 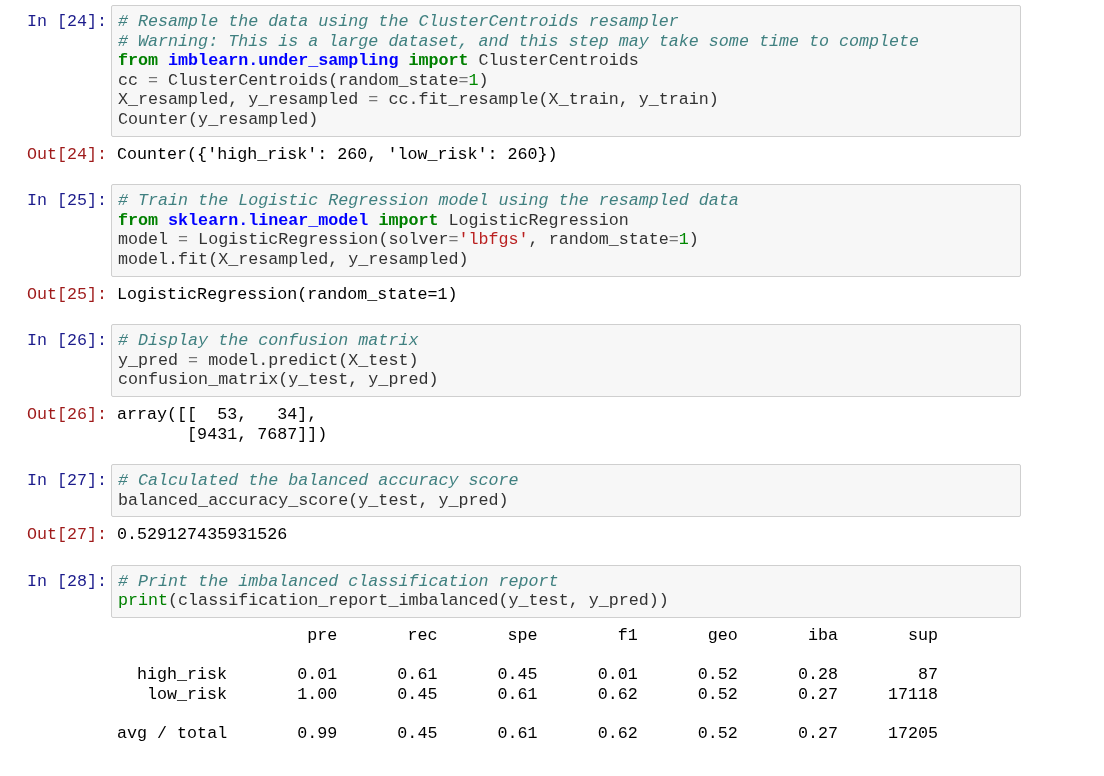 I want to click on input-prompt: In [28]:, so click(x=66, y=581).